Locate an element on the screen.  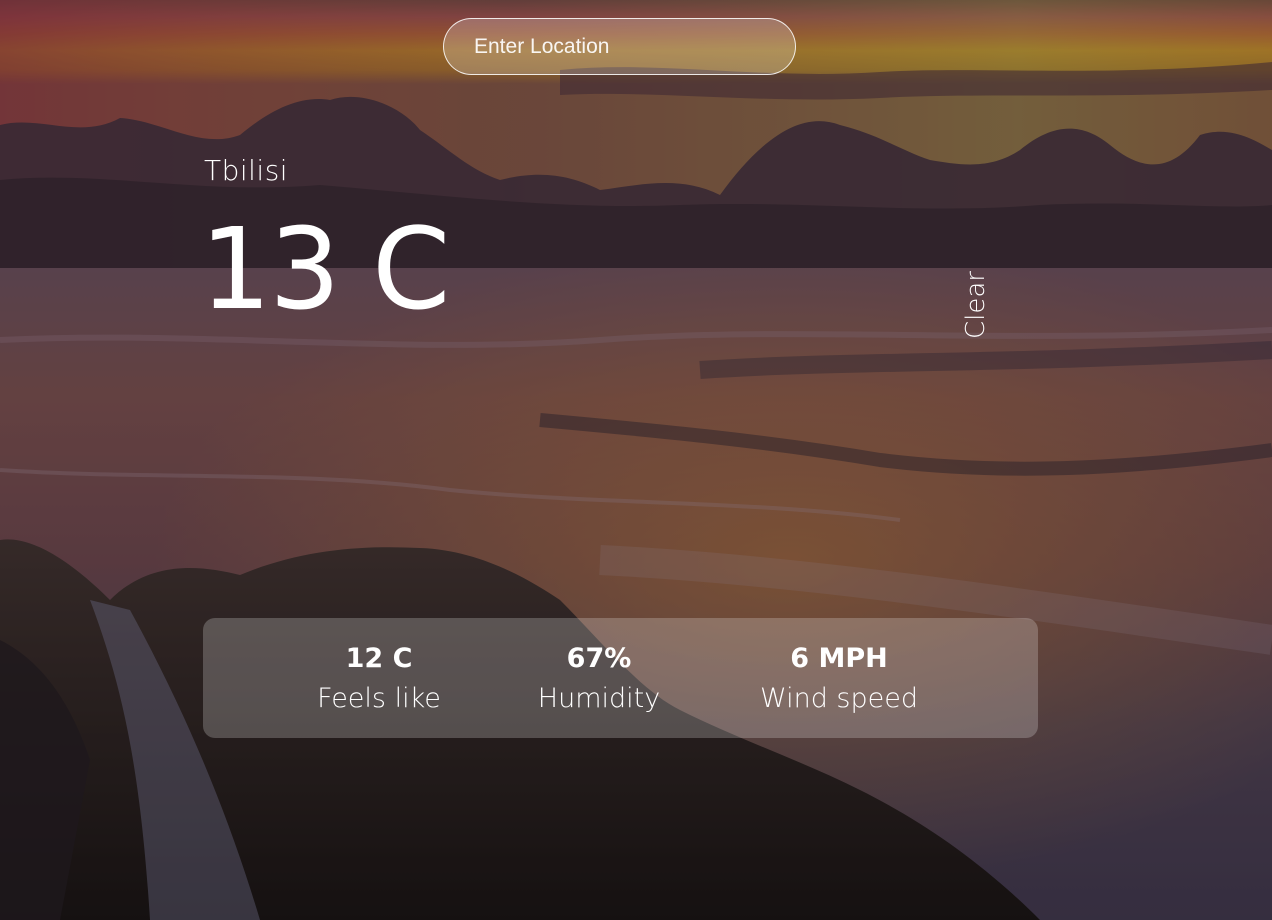
wind-speed-value: 6 MPH is located at coordinates (839, 658).